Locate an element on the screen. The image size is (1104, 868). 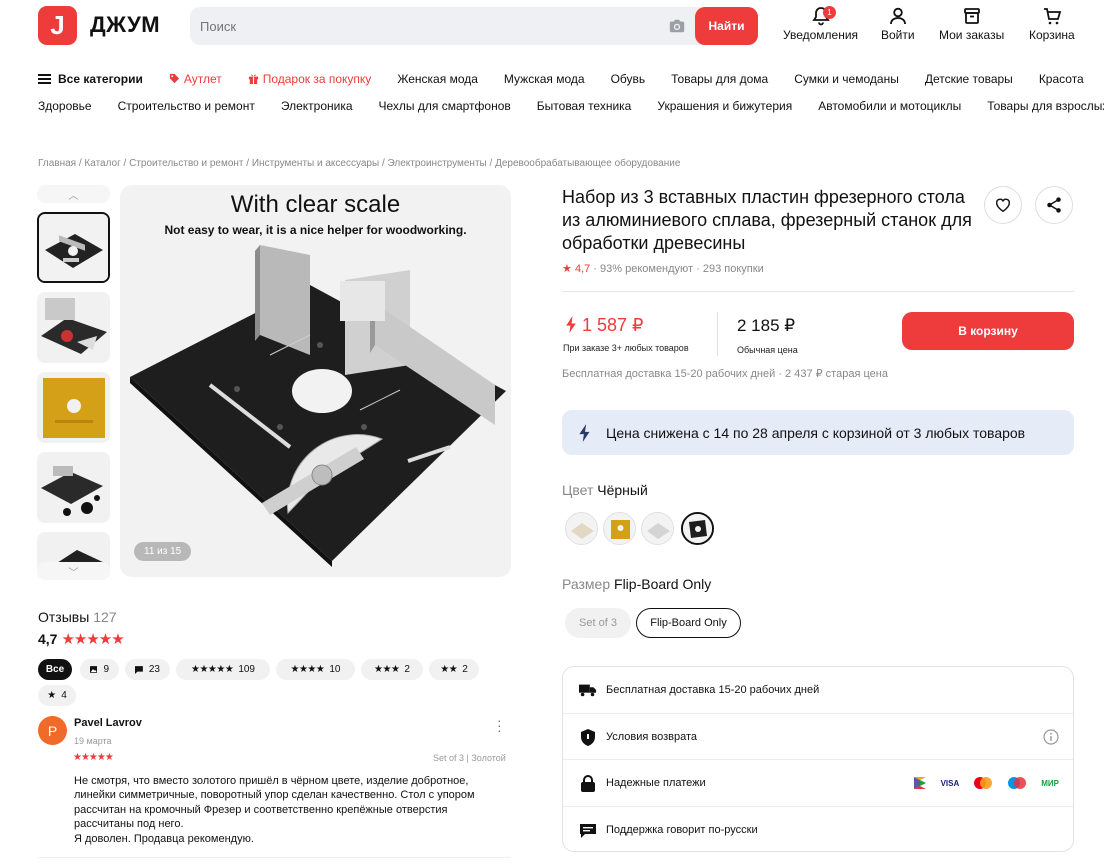
favorite-button is located at coordinates (1003, 205).